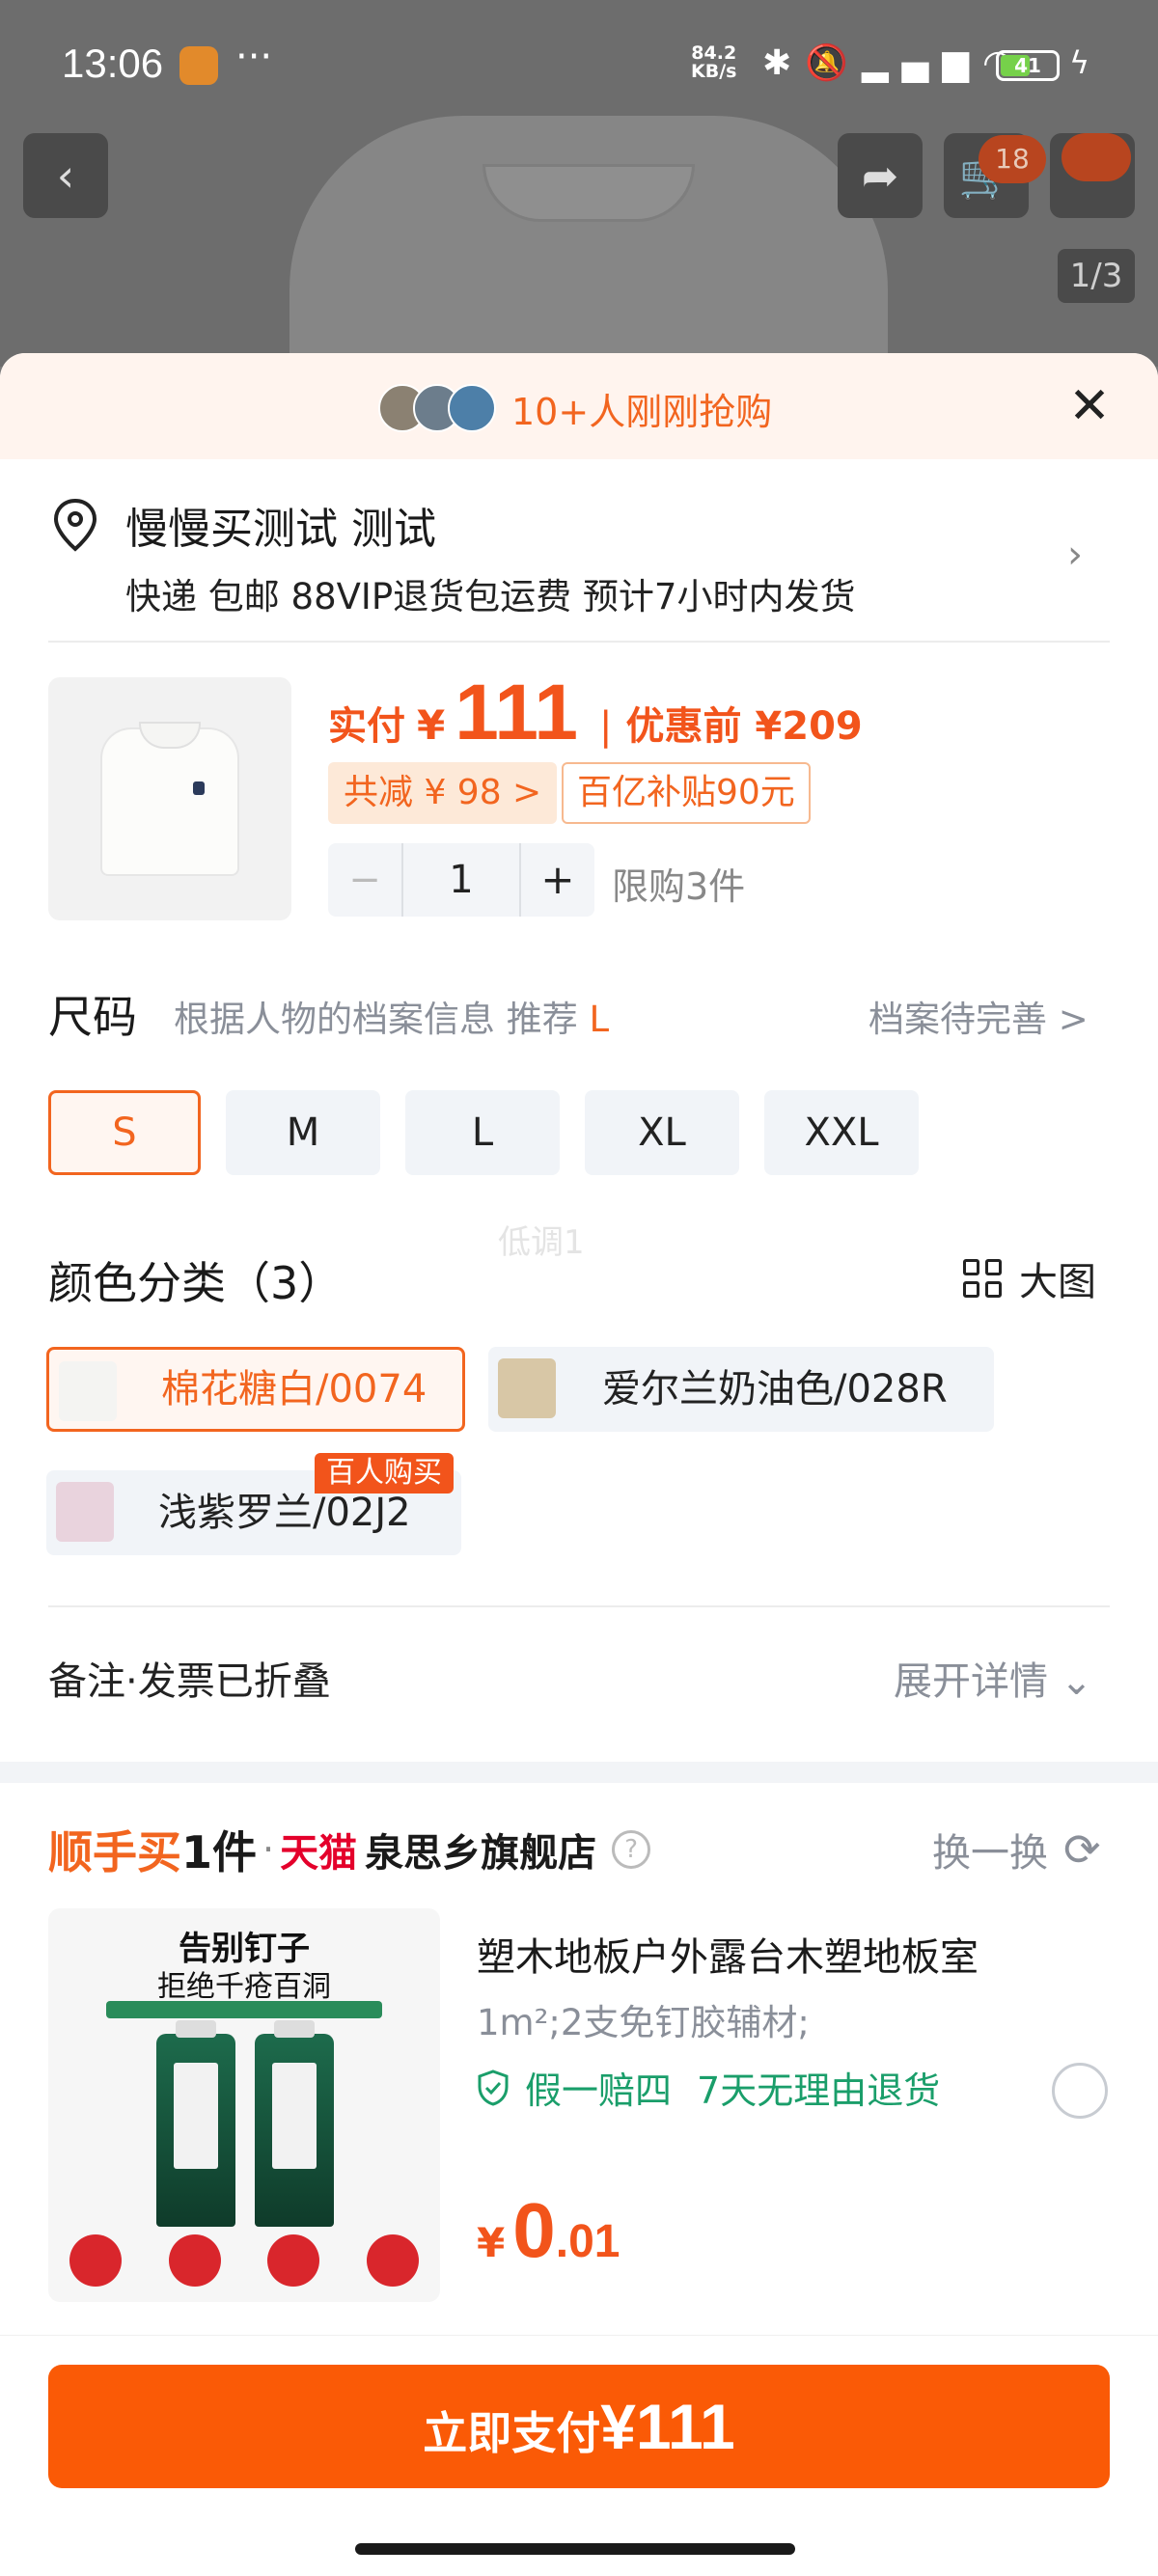  What do you see at coordinates (153, 1852) in the screenshot?
I see `bundle-title: 顺手买1件` at bounding box center [153, 1852].